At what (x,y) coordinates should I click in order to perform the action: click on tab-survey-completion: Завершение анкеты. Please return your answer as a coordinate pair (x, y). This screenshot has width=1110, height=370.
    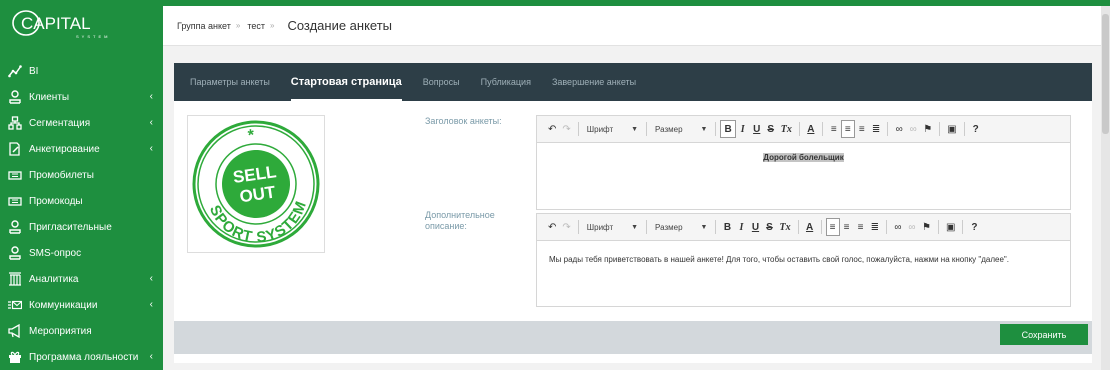
    Looking at the image, I should click on (594, 82).